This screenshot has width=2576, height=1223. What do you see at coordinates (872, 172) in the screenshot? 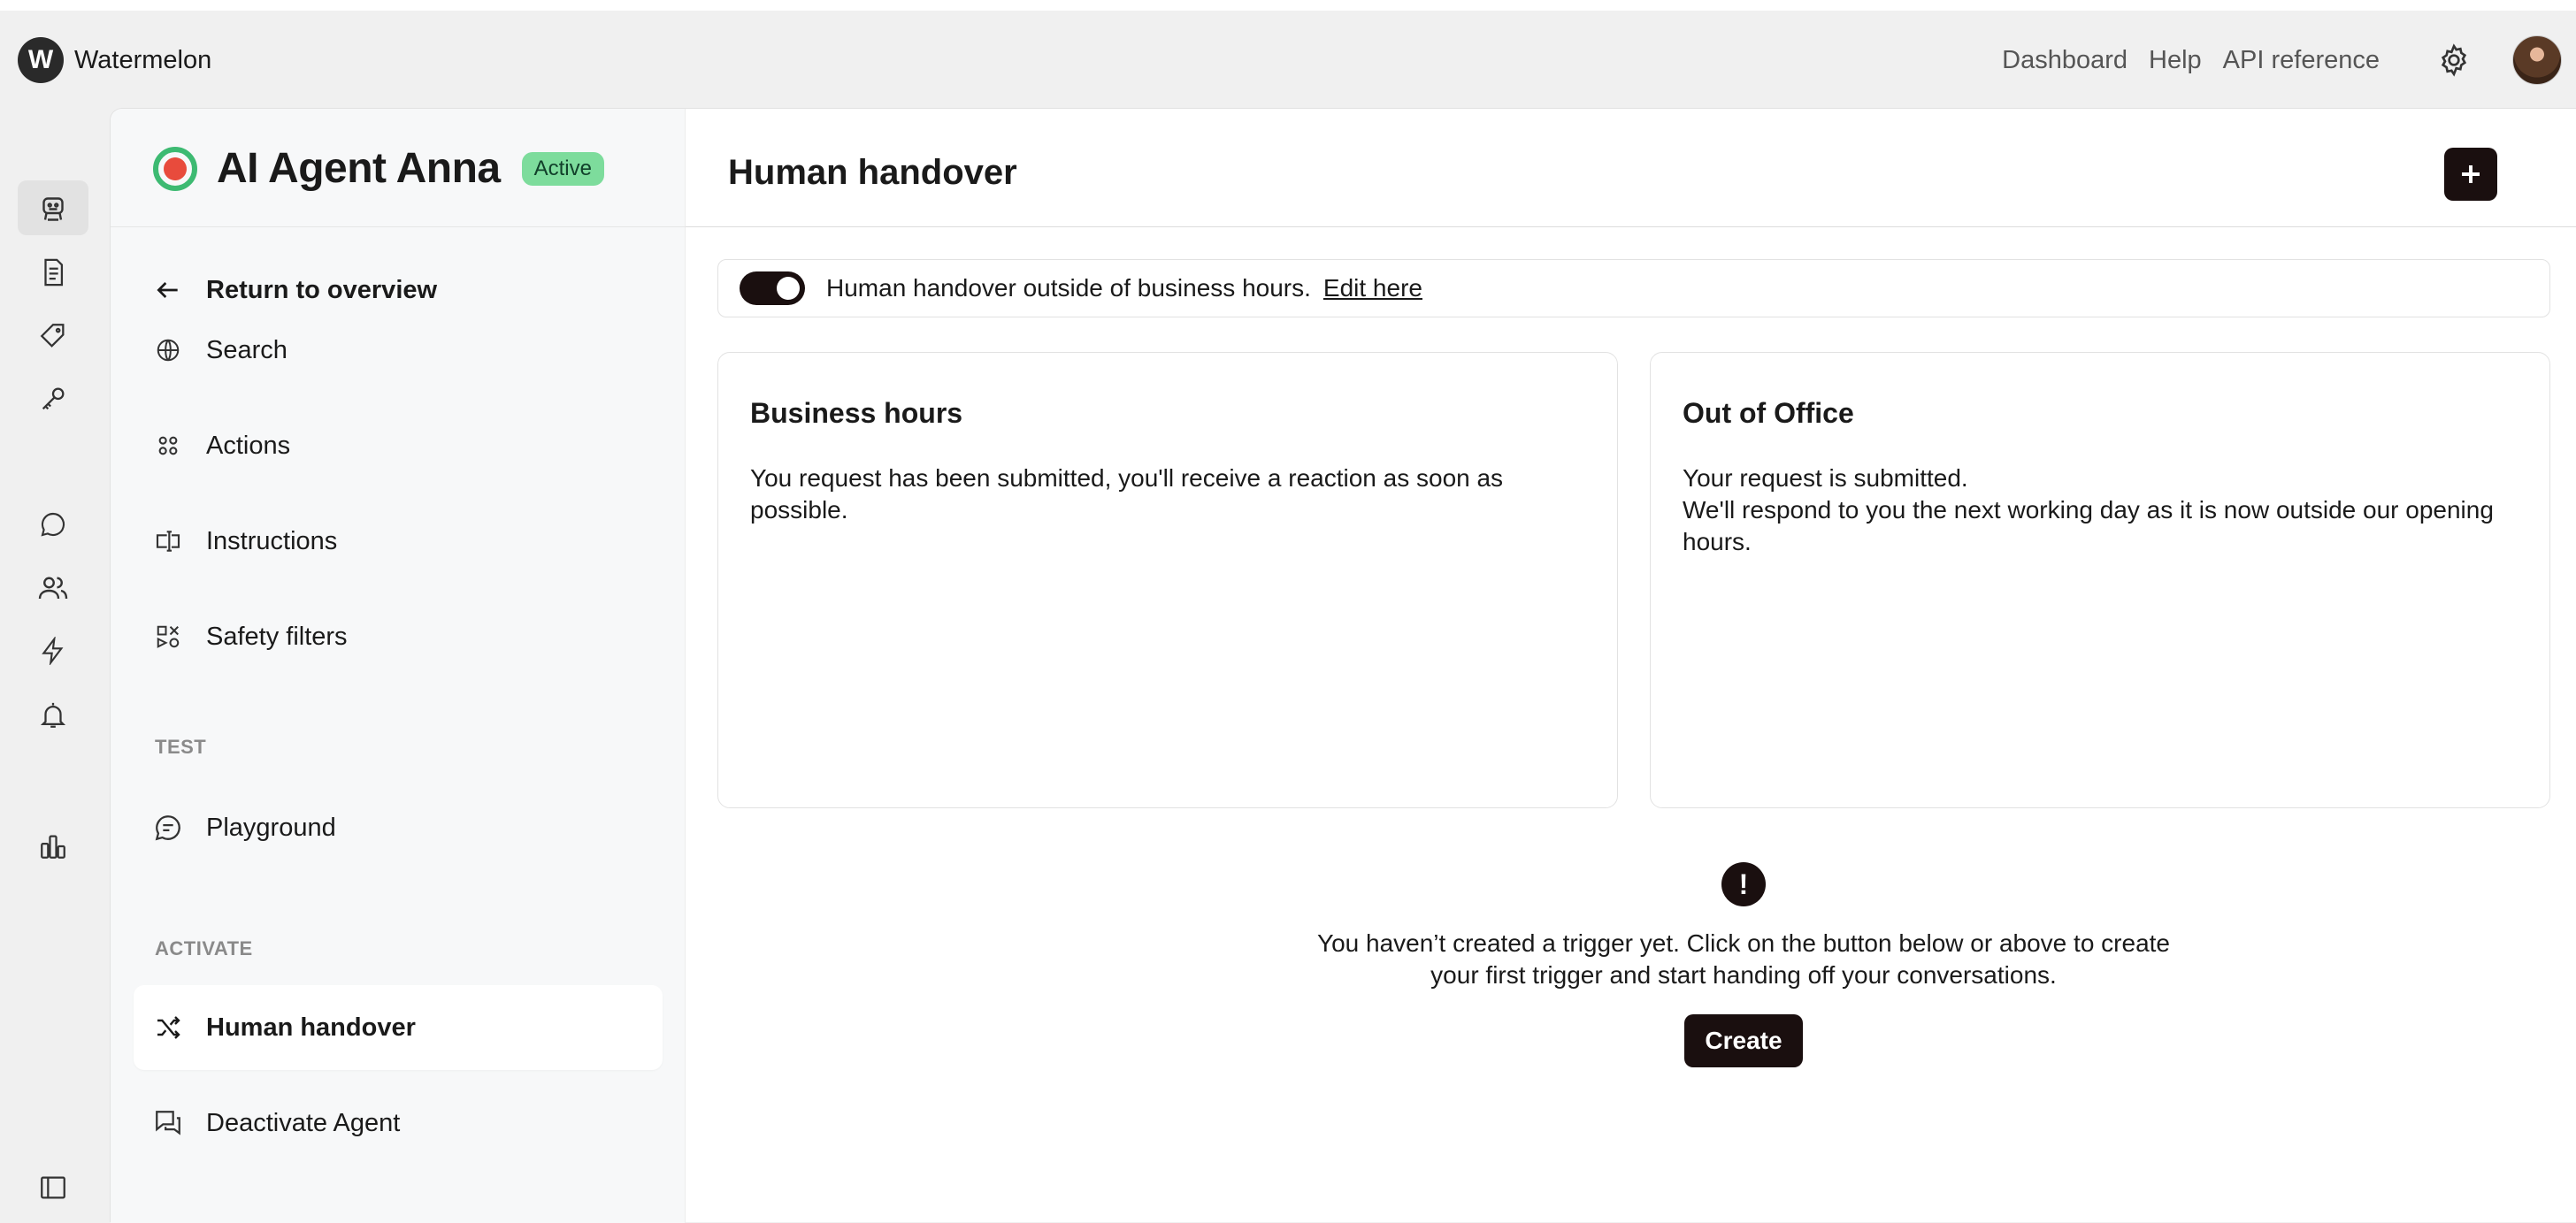
I see `page-title: Human handover` at bounding box center [872, 172].